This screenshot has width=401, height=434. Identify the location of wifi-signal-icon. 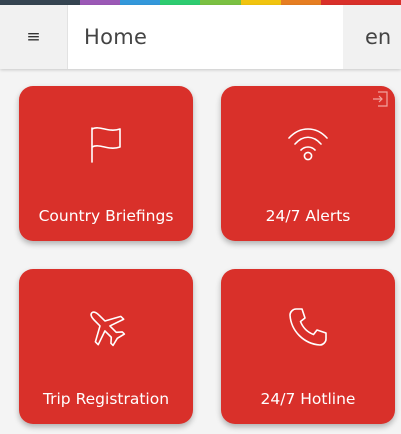
(308, 144).